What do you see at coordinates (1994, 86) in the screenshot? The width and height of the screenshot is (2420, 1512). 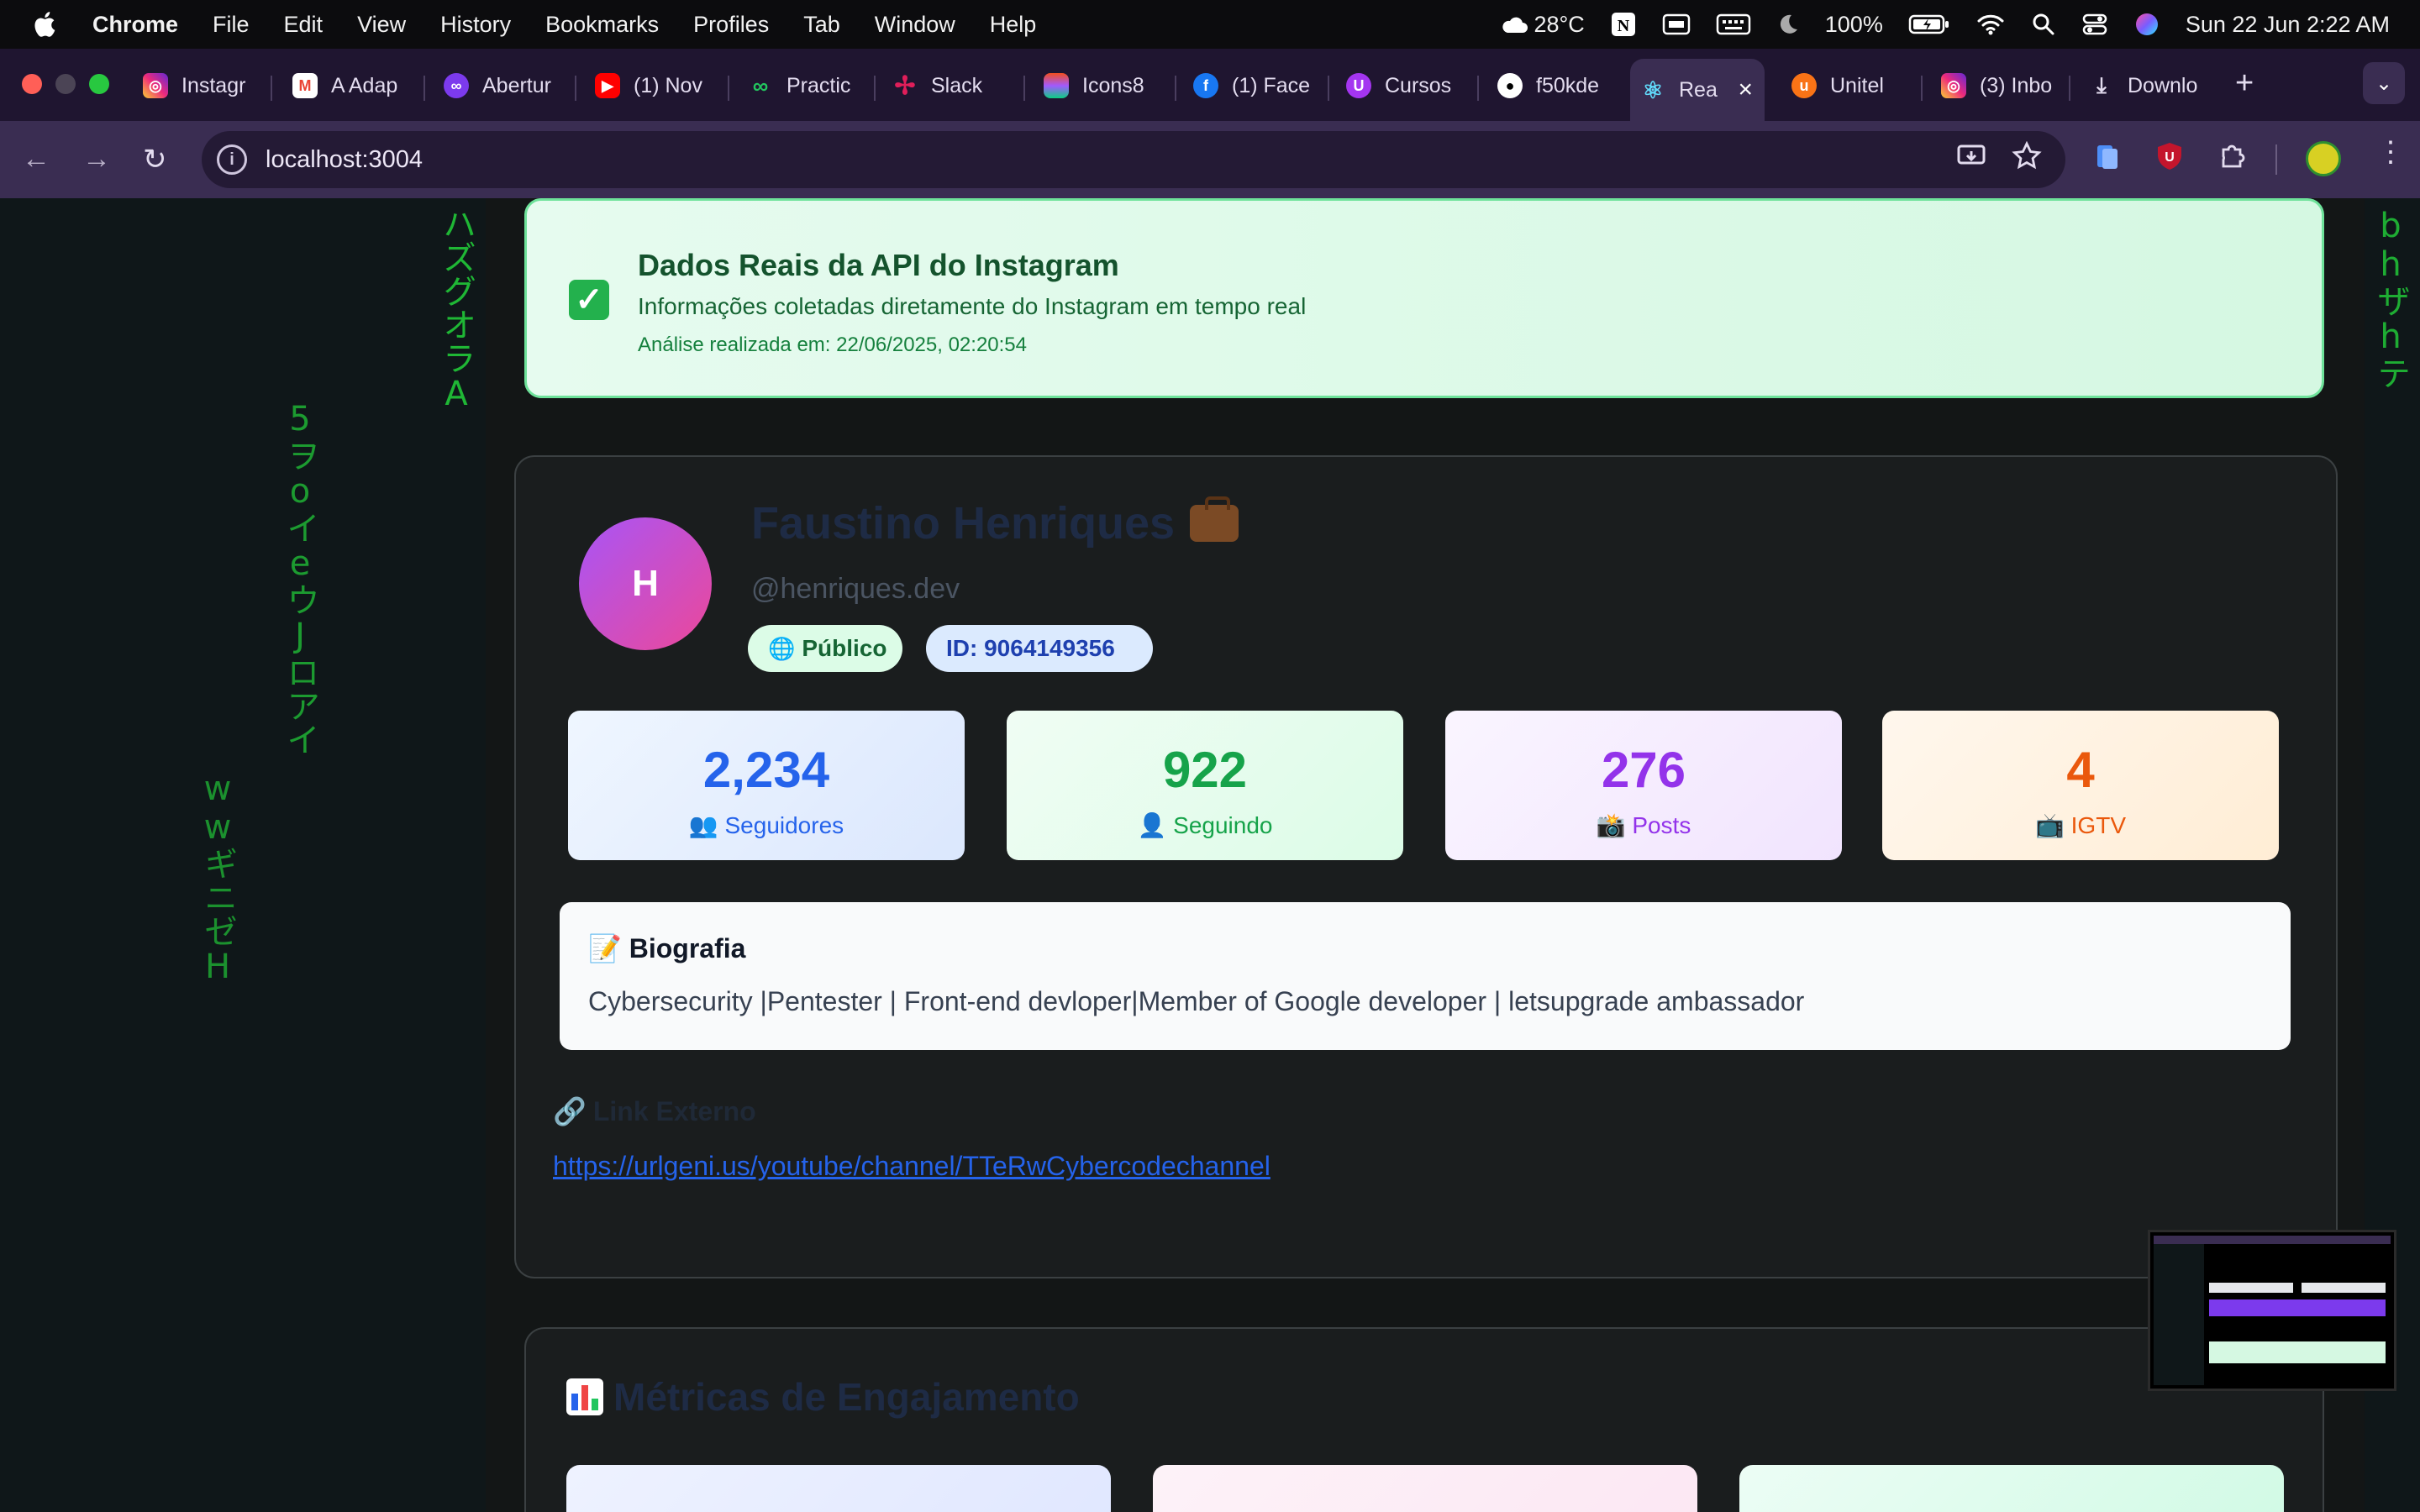 I see `tab-instagram-inbox: ◎ (3) Inbo` at bounding box center [1994, 86].